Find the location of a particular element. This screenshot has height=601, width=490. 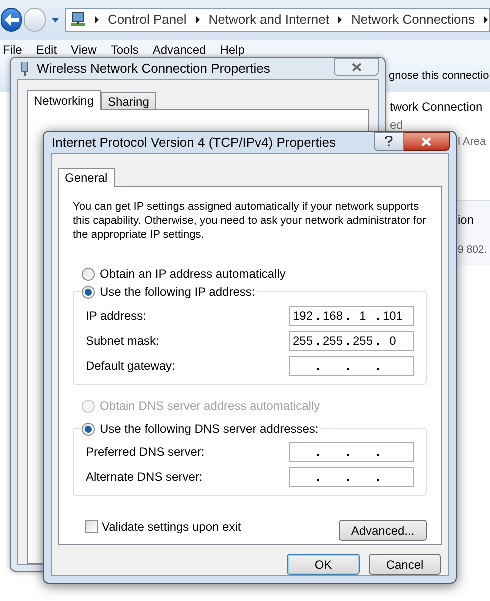

question-icon is located at coordinates (389, 141).